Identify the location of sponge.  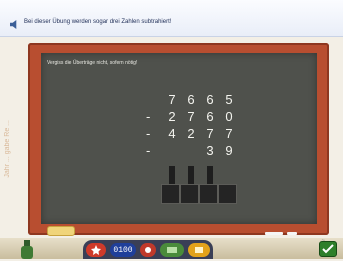
(61, 231).